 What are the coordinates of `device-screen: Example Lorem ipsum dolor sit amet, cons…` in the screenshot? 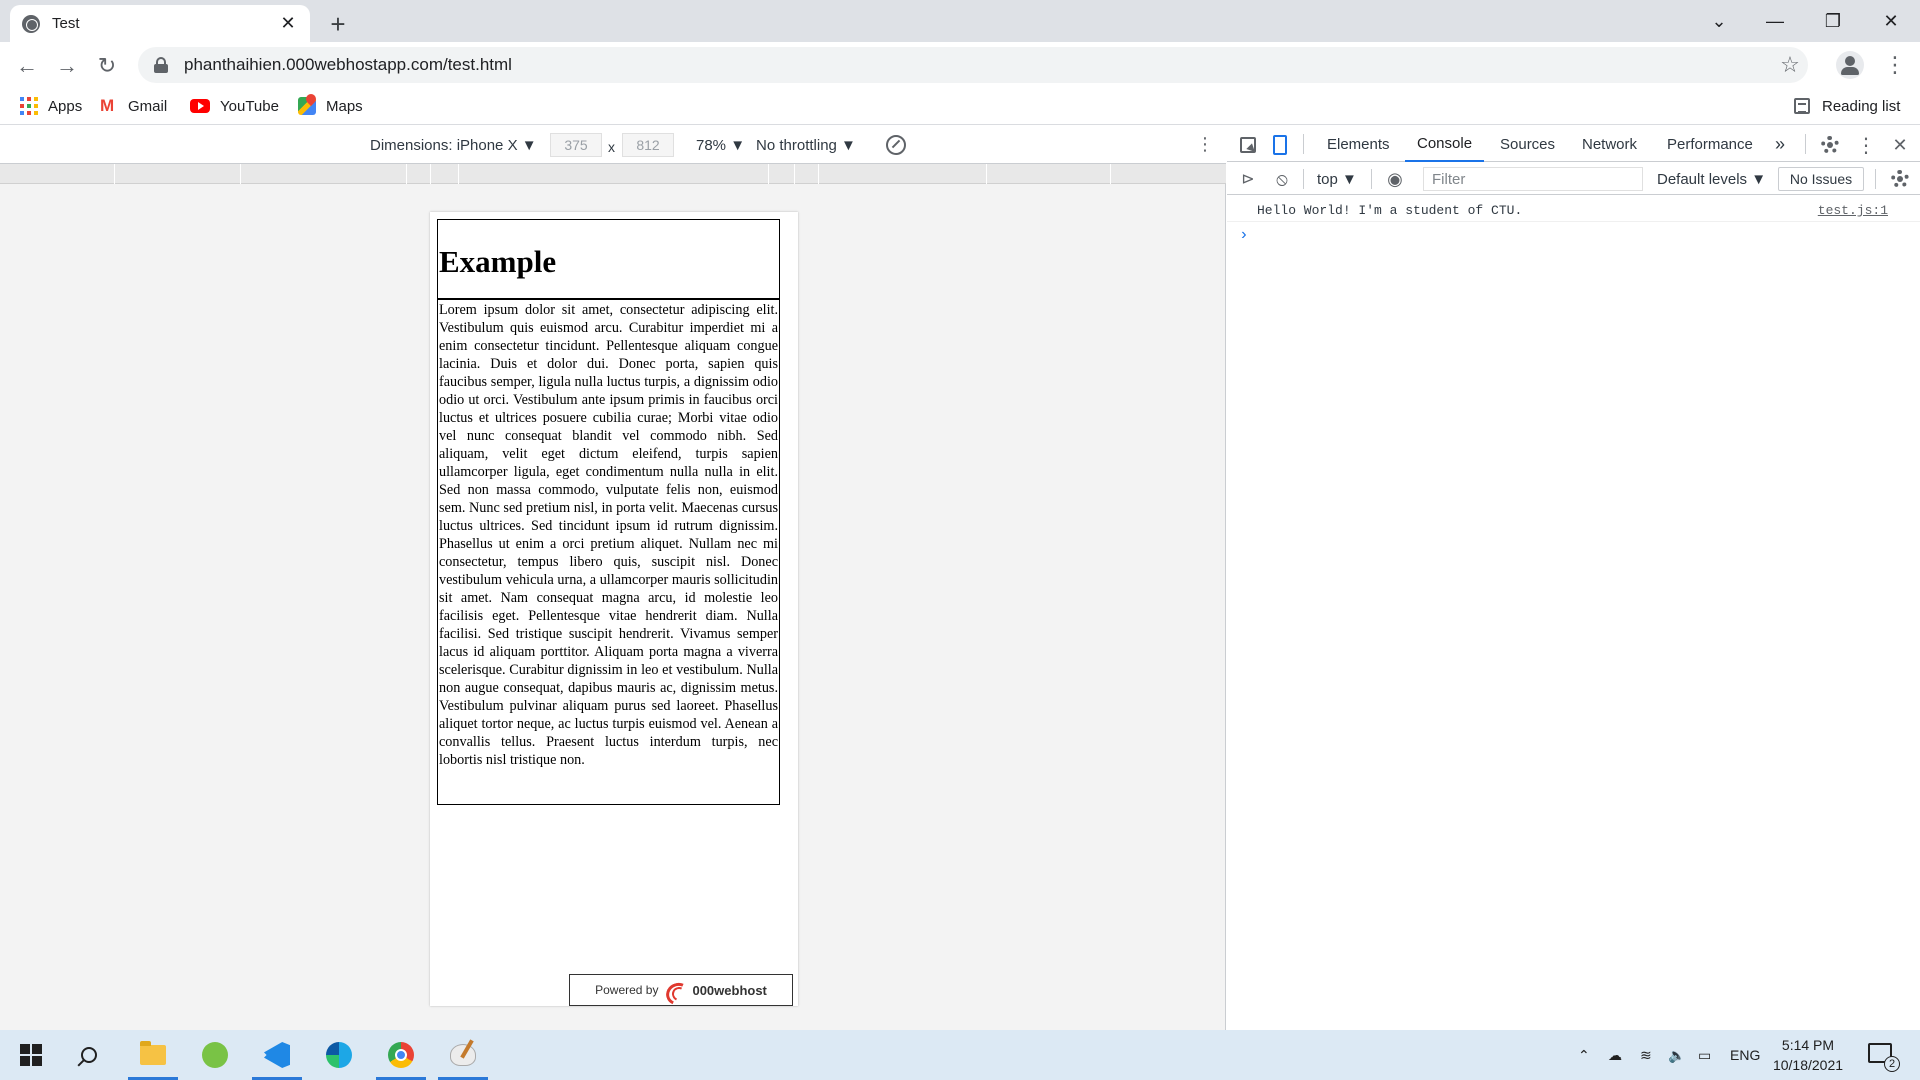 It's located at (614, 609).